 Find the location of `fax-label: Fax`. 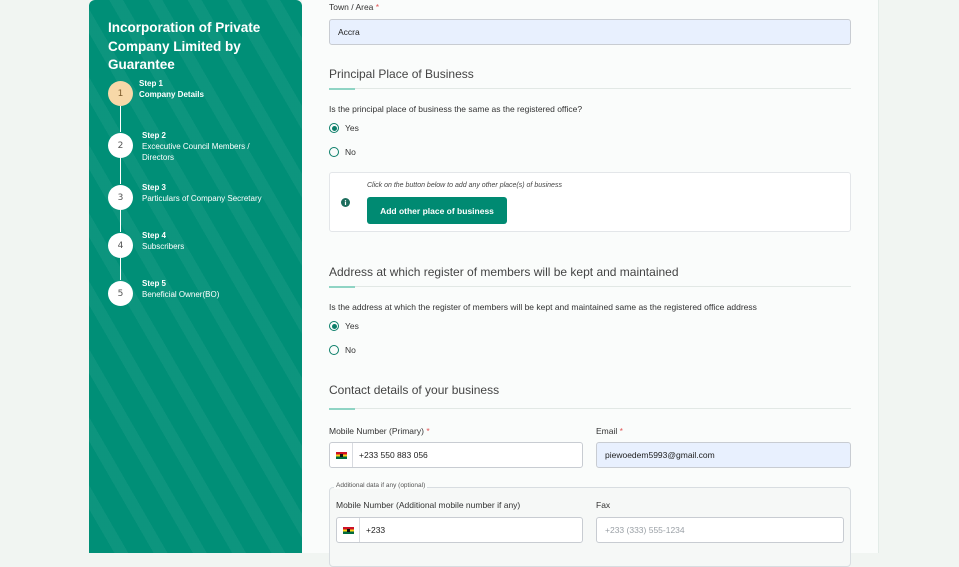

fax-label: Fax is located at coordinates (603, 505).